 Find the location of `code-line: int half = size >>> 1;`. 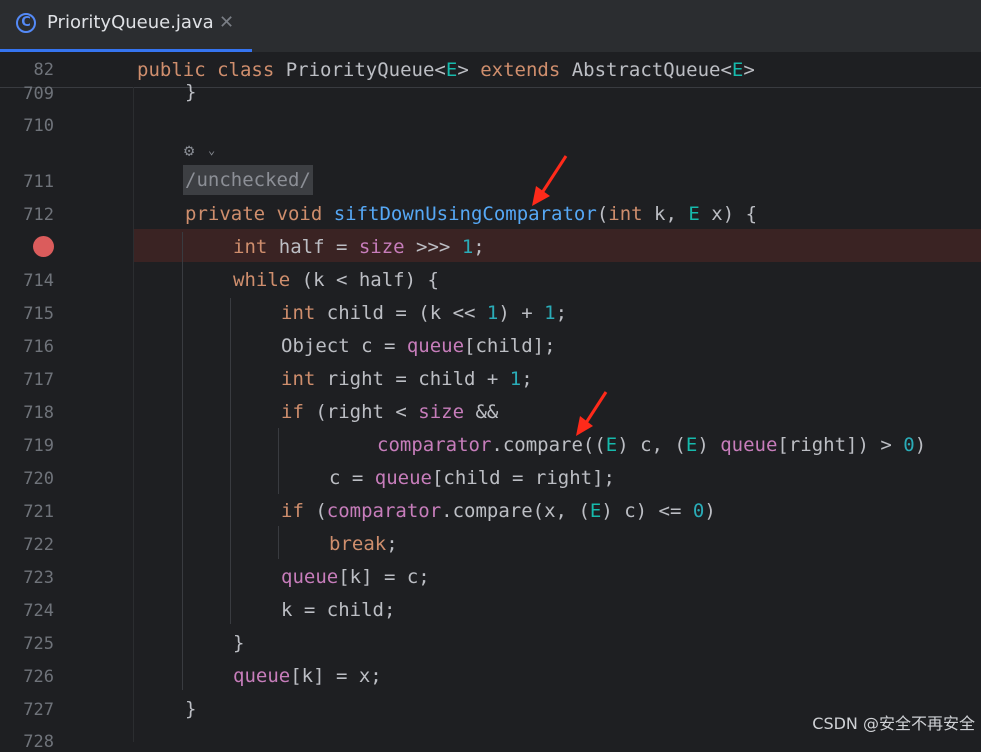

code-line: int half = size >>> 1; is located at coordinates (359, 247).